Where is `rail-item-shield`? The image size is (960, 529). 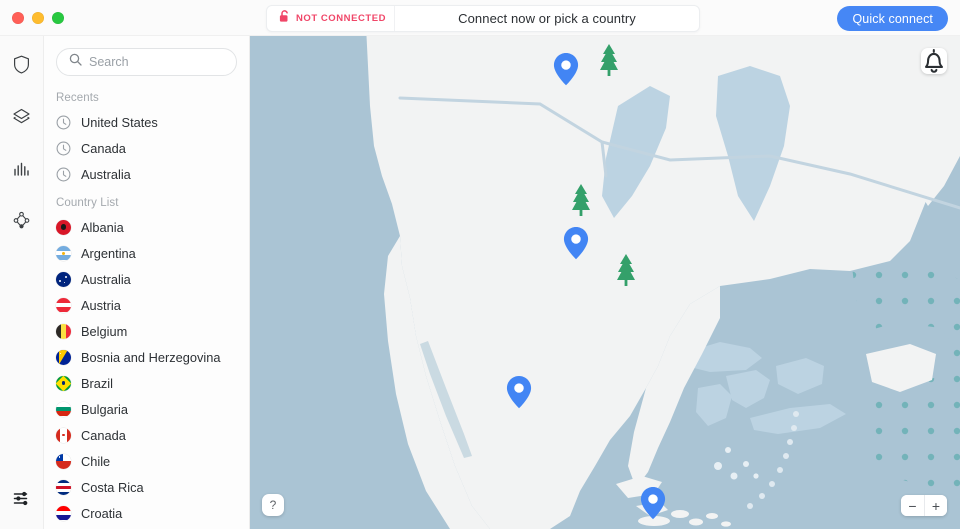 rail-item-shield is located at coordinates (22, 67).